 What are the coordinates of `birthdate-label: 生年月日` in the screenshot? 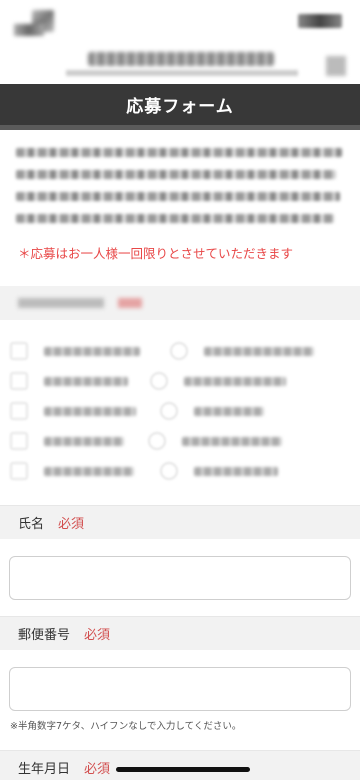 It's located at (44, 769).